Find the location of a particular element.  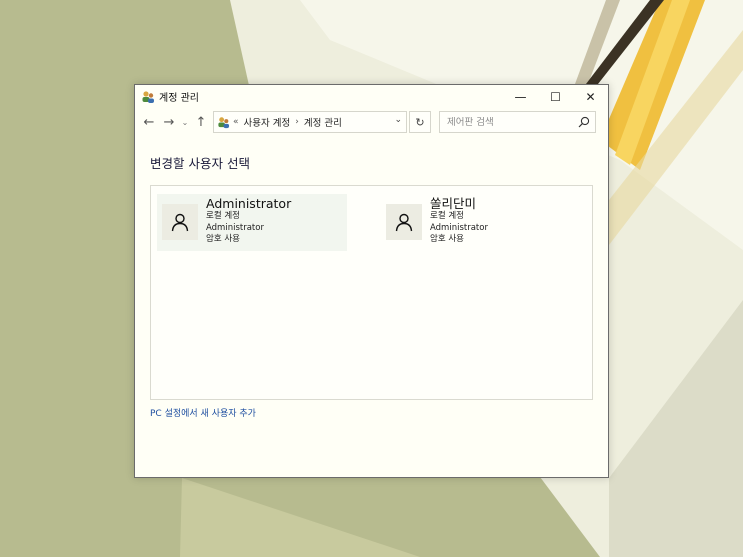

search-box is located at coordinates (517, 122).